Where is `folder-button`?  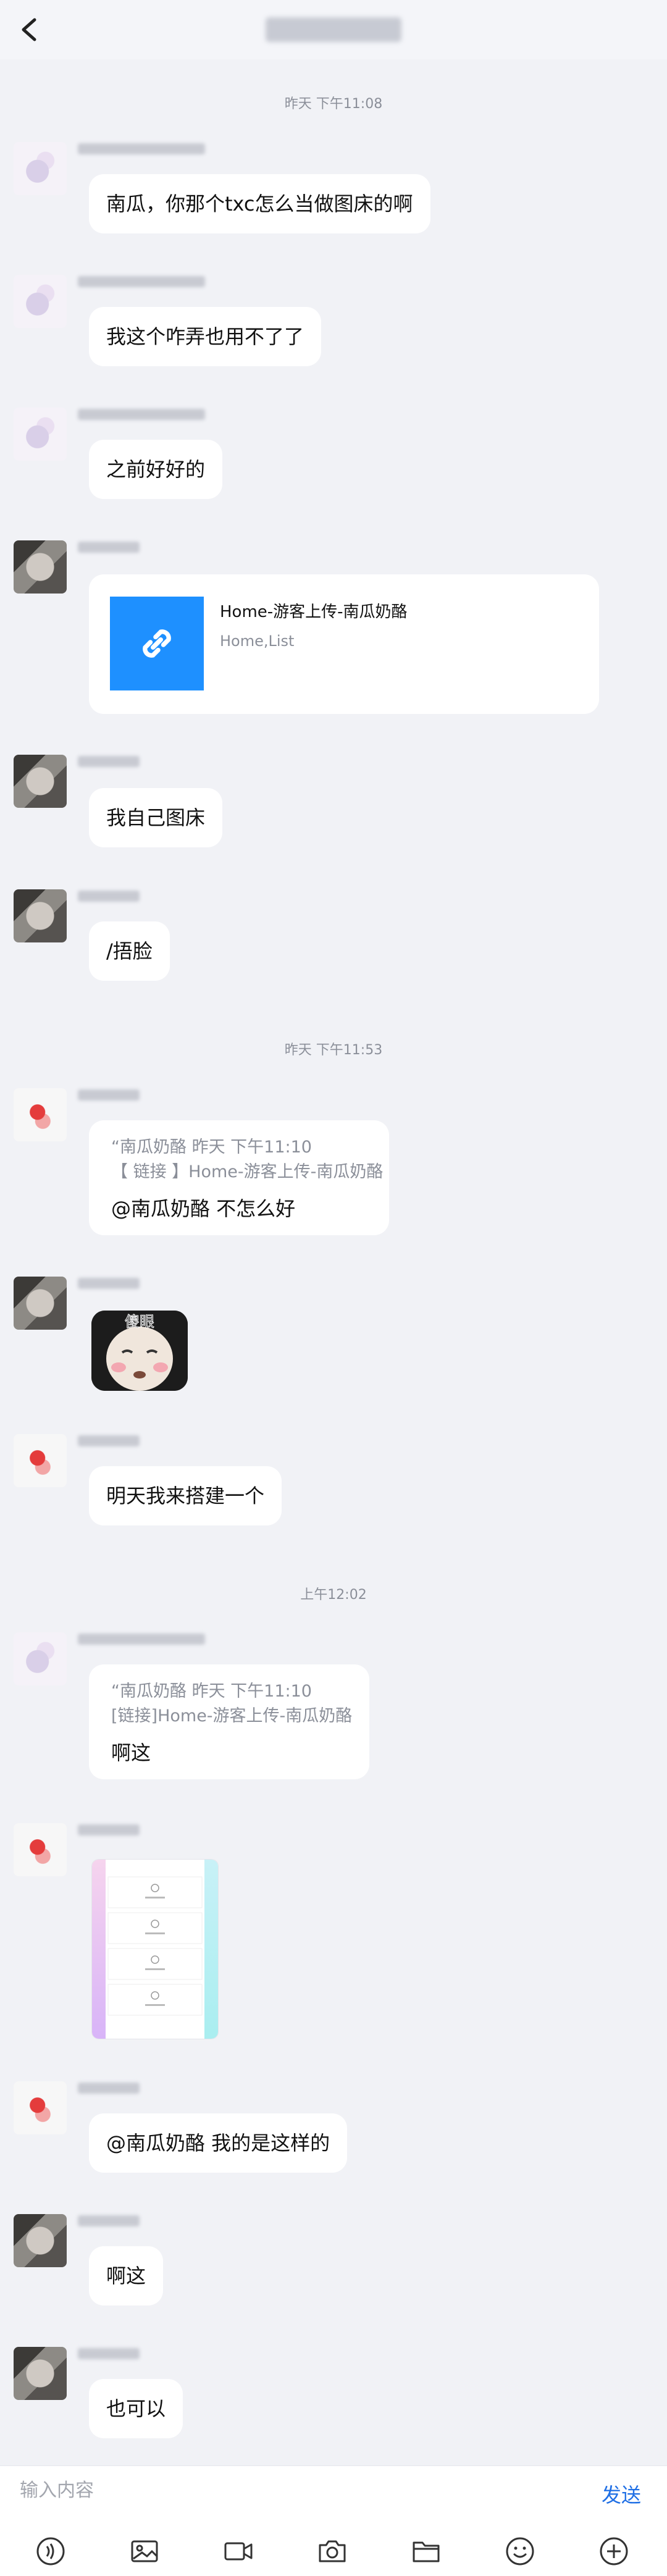 folder-button is located at coordinates (426, 2551).